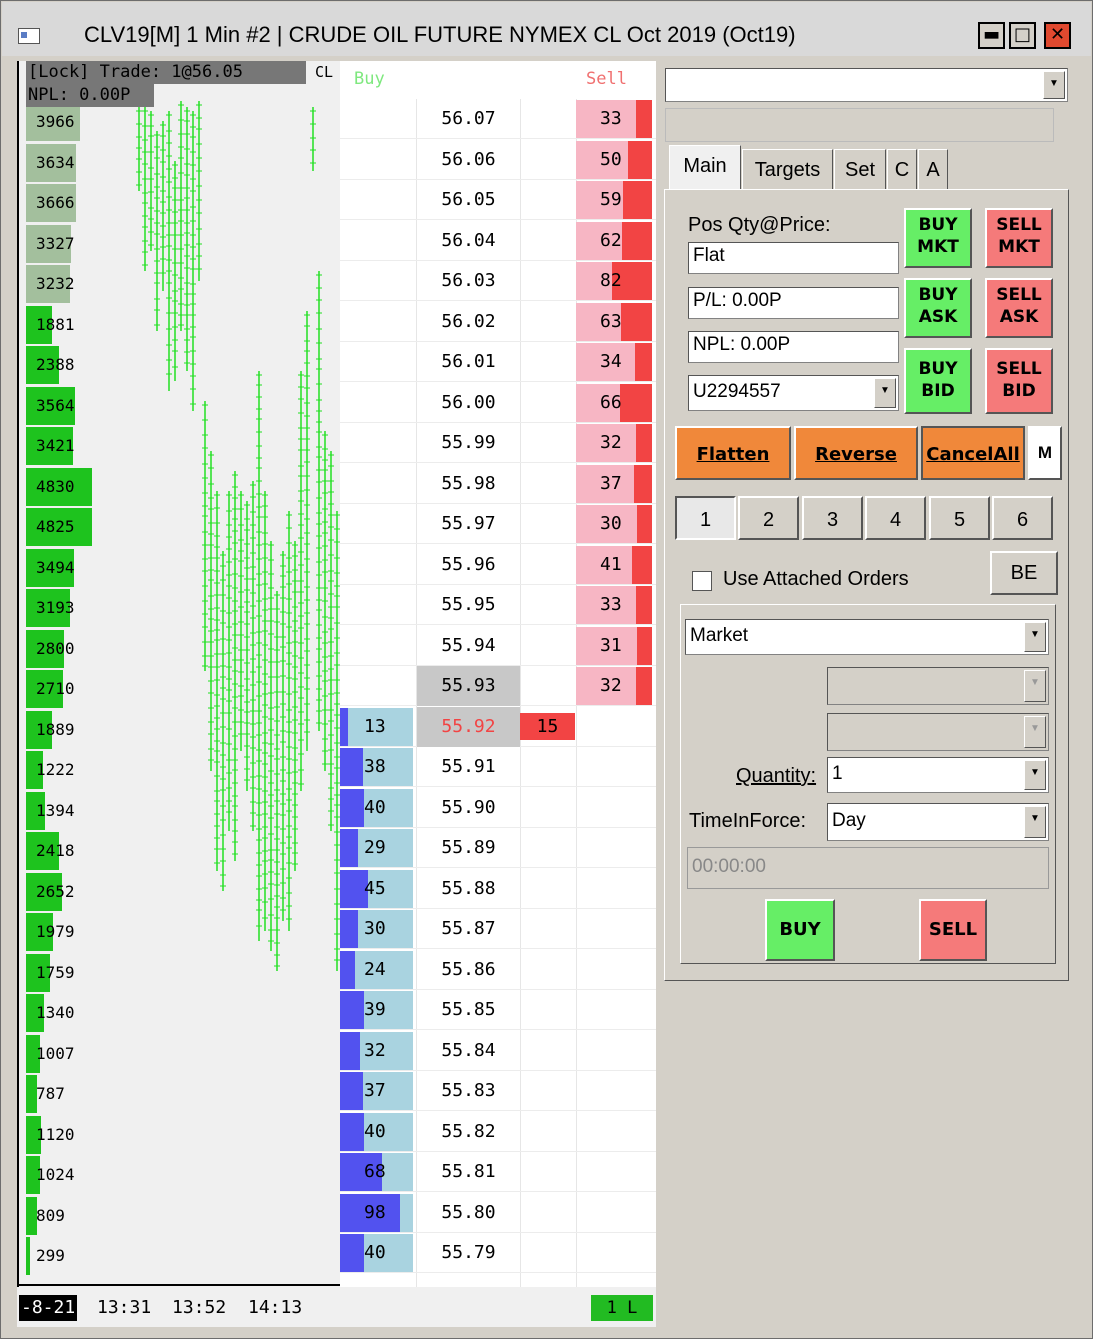 The image size is (1093, 1339). Describe the element at coordinates (468, 848) in the screenshot. I see `price-cell: 55.89` at that location.